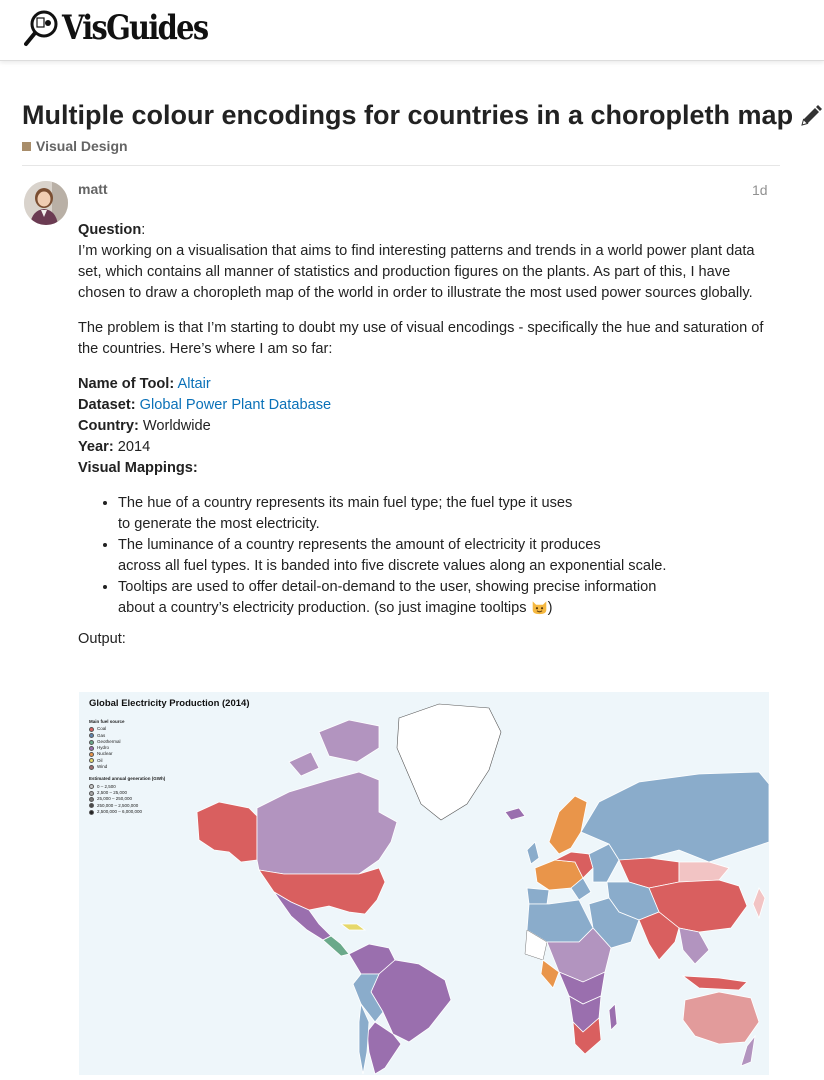 Image resolution: width=824 pixels, height=1080 pixels. What do you see at coordinates (176, 426) in the screenshot?
I see `country-value: Worldwide` at bounding box center [176, 426].